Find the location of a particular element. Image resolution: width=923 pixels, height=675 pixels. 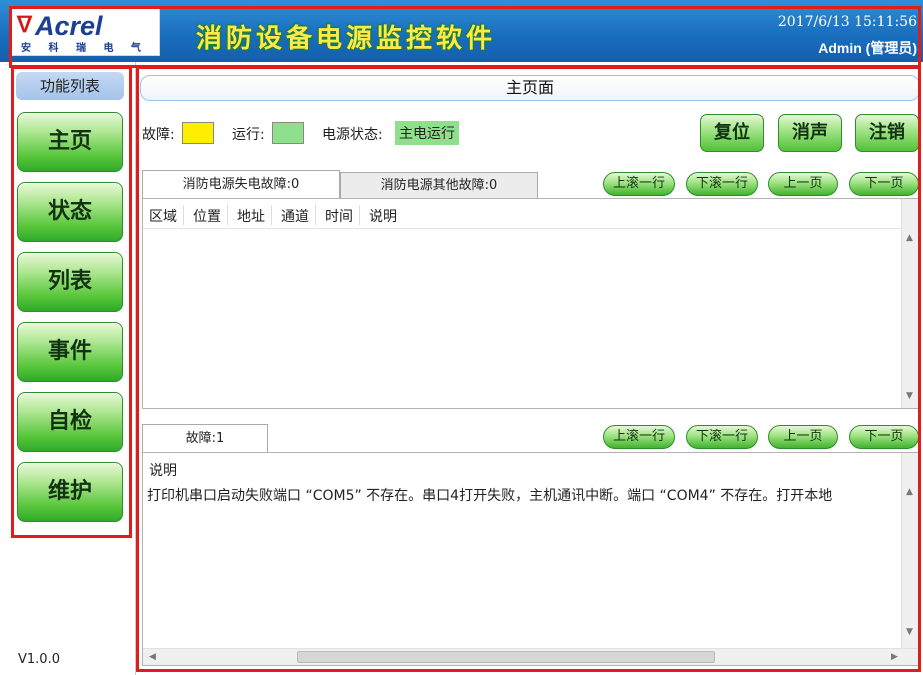

highlight-frame-sidebar is located at coordinates (71, 302).